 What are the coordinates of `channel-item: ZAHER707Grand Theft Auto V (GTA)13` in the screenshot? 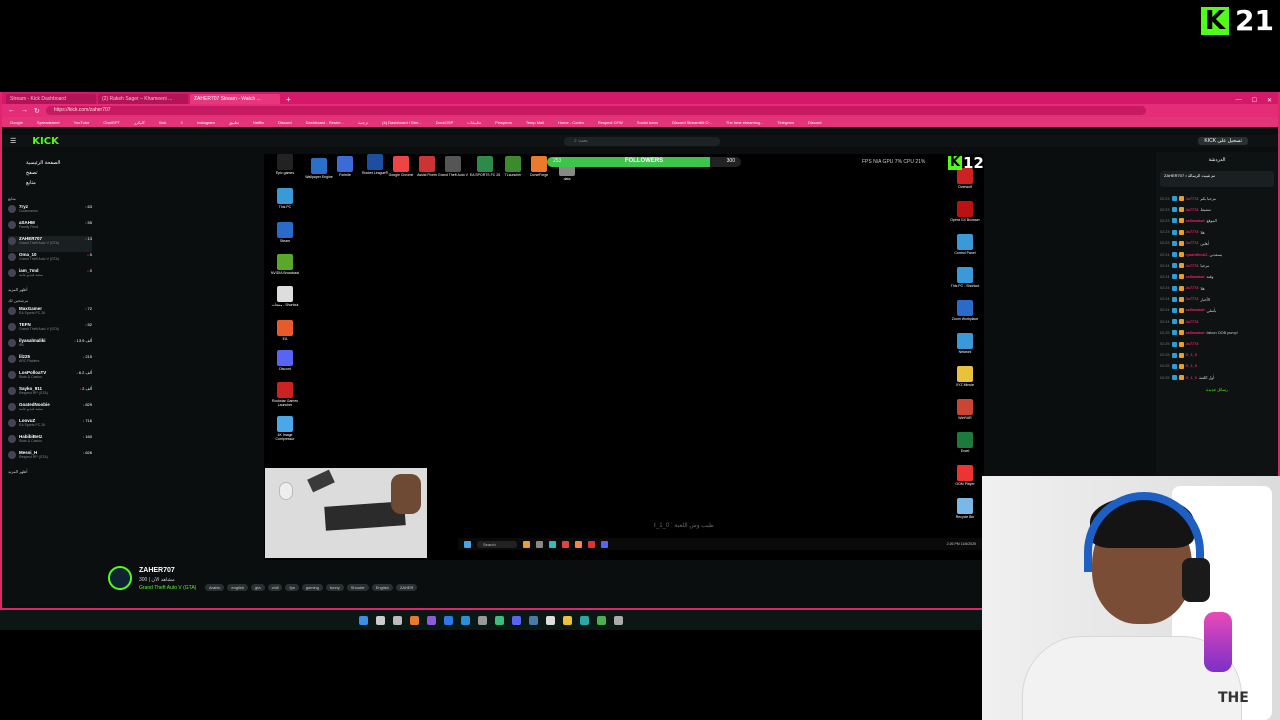 It's located at (50, 244).